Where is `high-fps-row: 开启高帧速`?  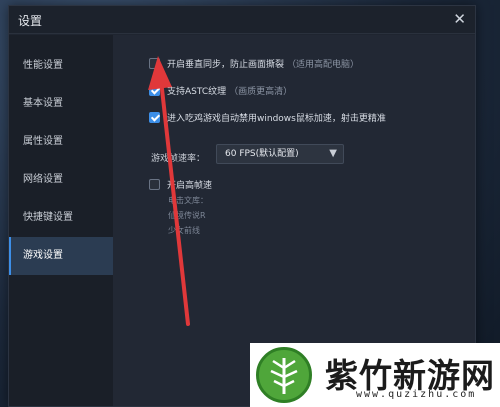
high-fps-row: 开启高帧速 is located at coordinates (180, 184).